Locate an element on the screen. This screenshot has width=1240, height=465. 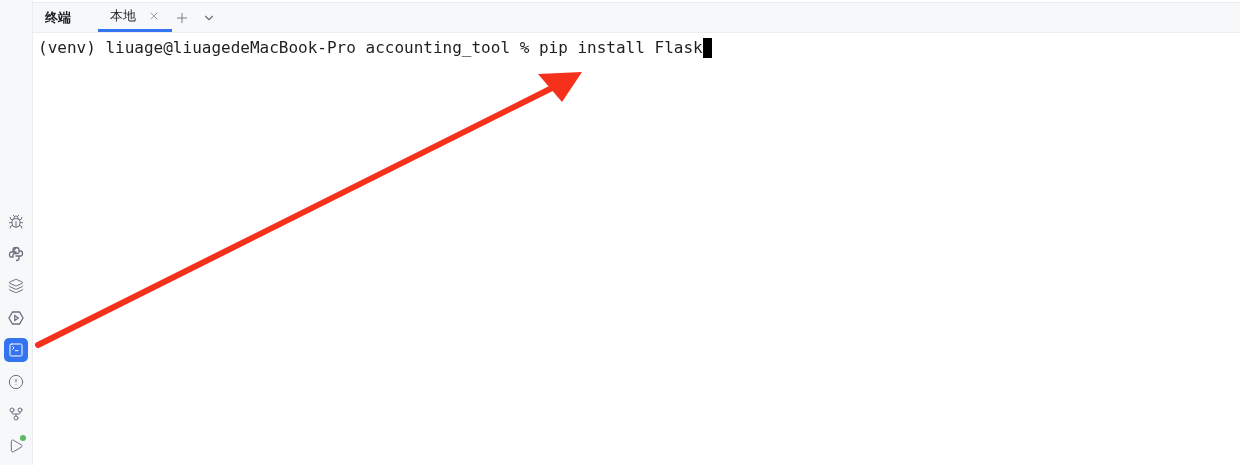
terminal-icon is located at coordinates (16, 350).